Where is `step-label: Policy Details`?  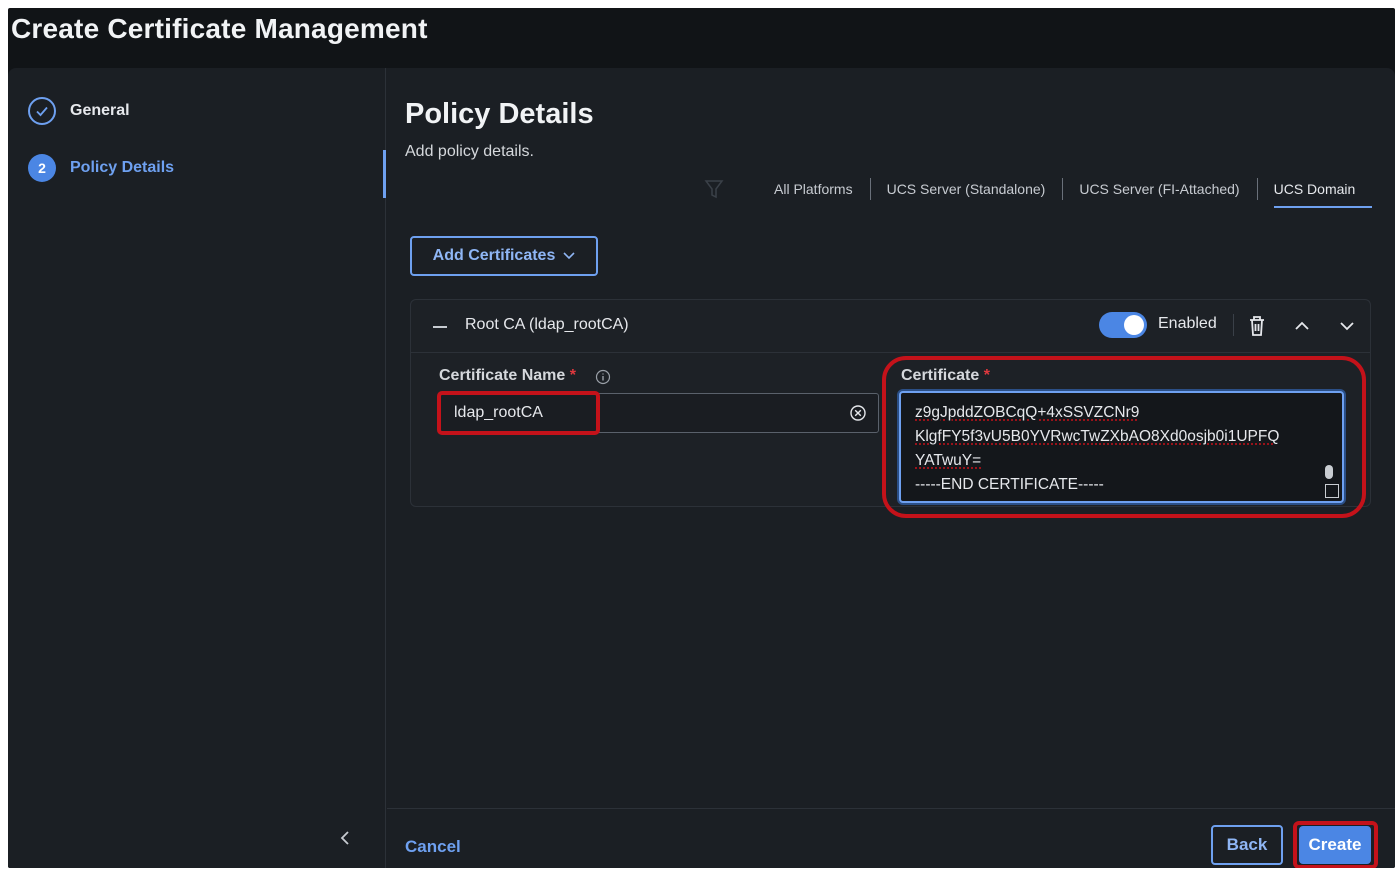
step-label: Policy Details is located at coordinates (122, 167).